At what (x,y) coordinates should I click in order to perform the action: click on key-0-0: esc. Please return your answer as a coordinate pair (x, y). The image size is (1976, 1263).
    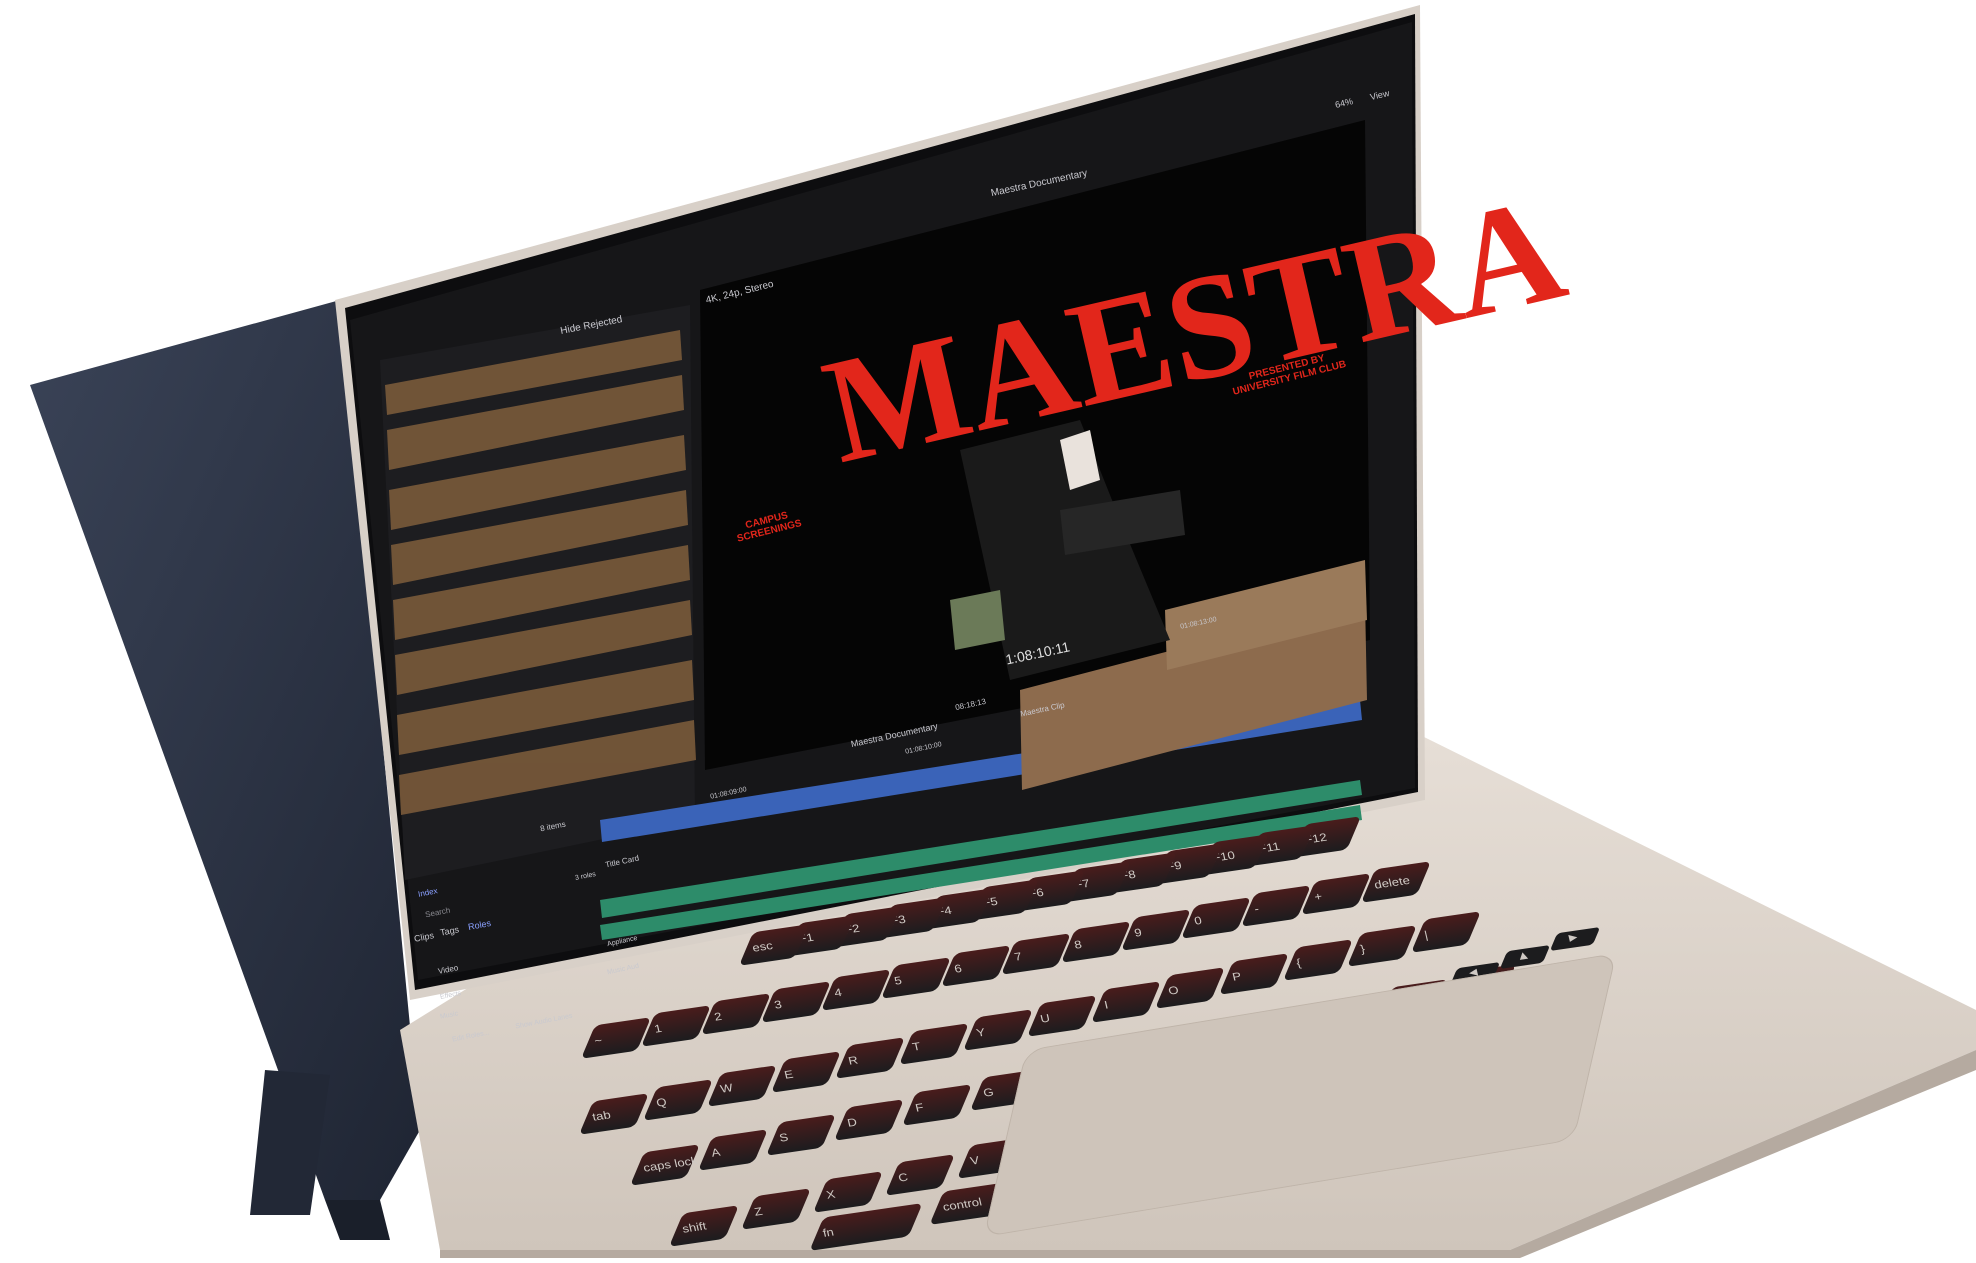
    Looking at the image, I should click on (774, 945).